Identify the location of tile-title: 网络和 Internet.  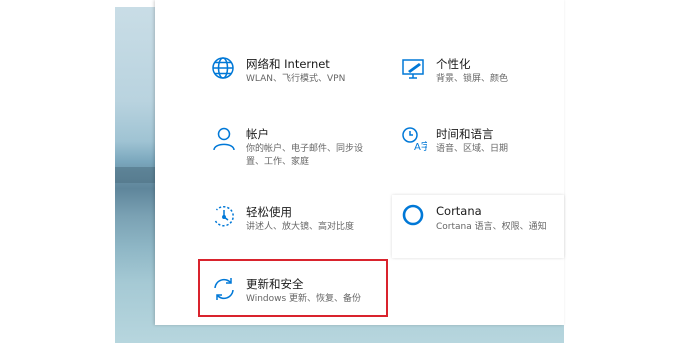
(288, 64).